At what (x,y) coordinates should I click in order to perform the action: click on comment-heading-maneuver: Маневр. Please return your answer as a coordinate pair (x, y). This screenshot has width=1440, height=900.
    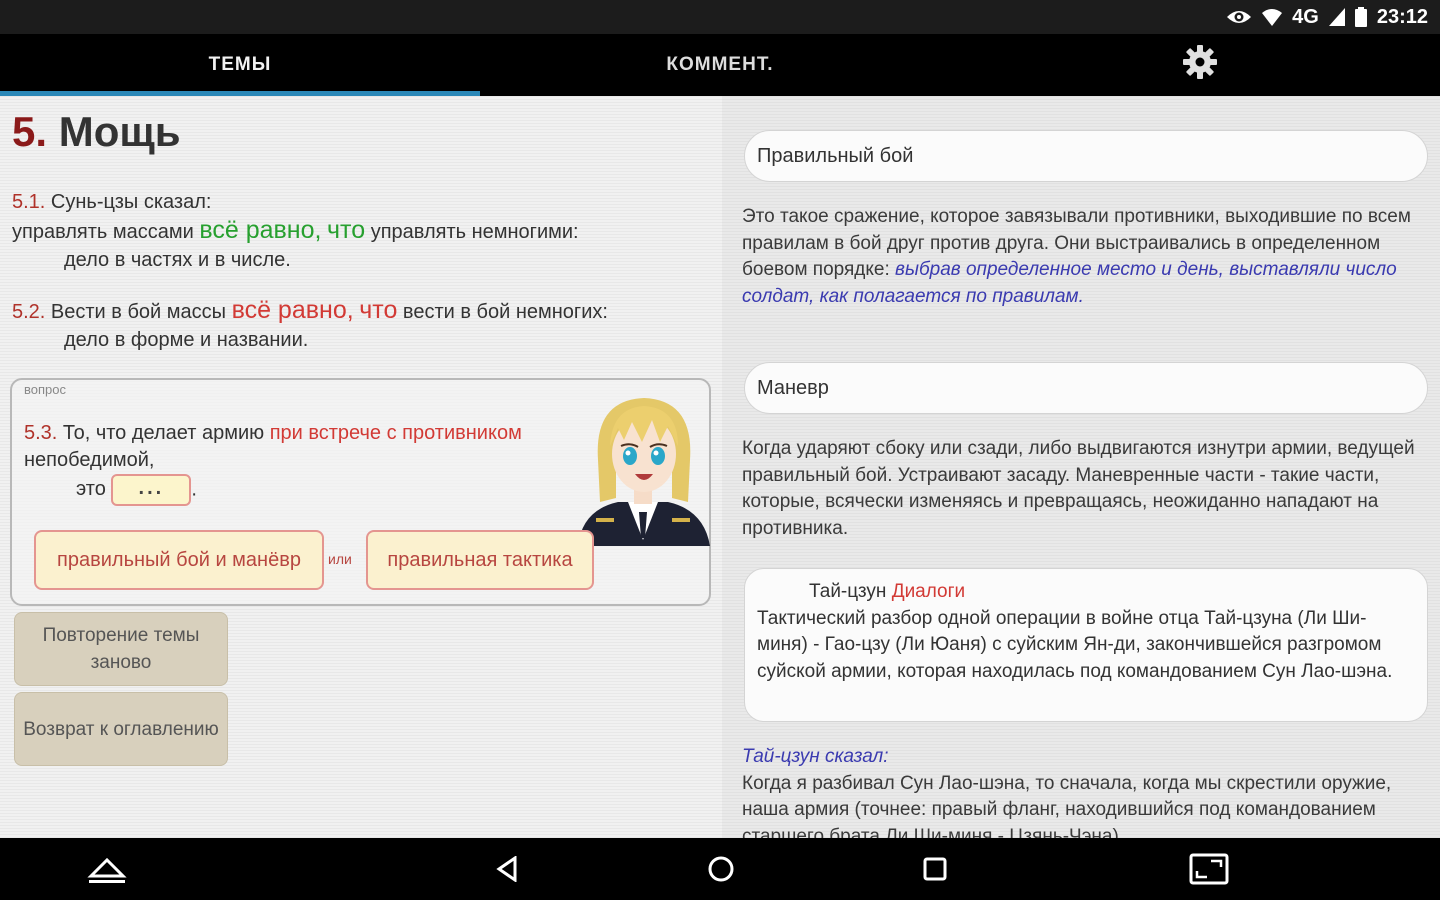
    Looking at the image, I should click on (1086, 388).